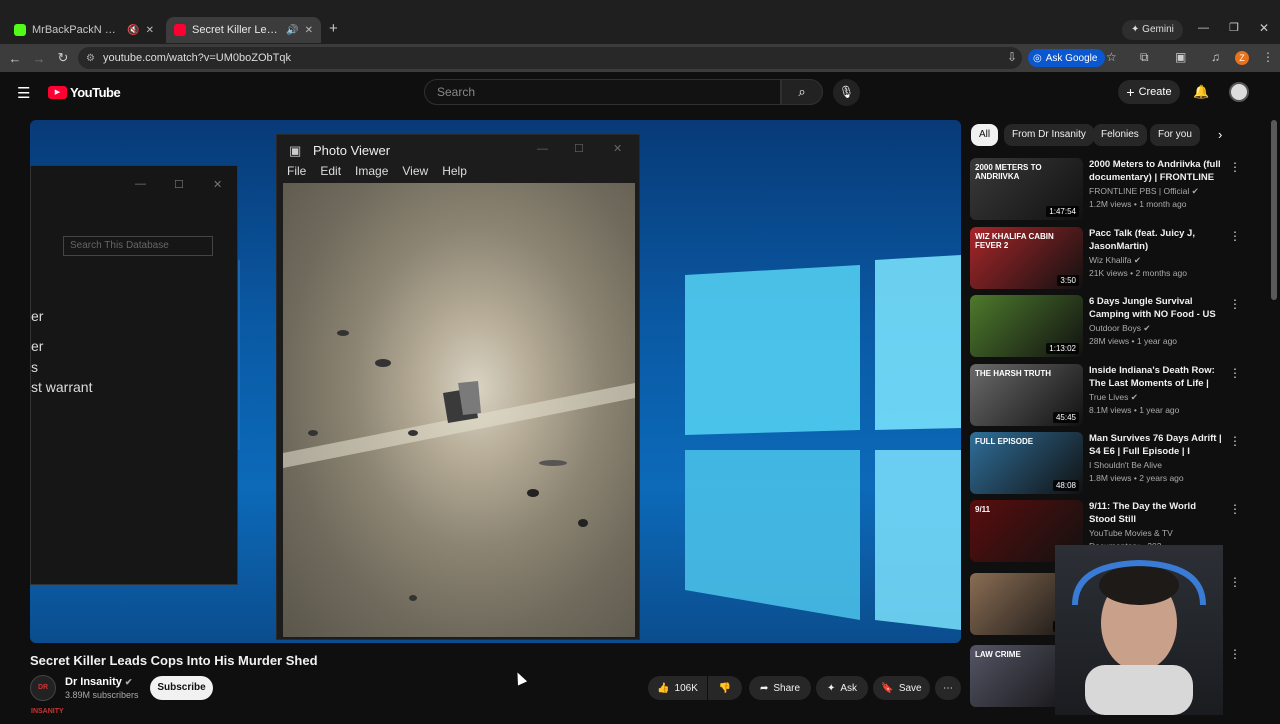 Image resolution: width=1280 pixels, height=724 pixels. I want to click on recommendation-channel: I Shouldn't Be Alive, so click(1125, 465).